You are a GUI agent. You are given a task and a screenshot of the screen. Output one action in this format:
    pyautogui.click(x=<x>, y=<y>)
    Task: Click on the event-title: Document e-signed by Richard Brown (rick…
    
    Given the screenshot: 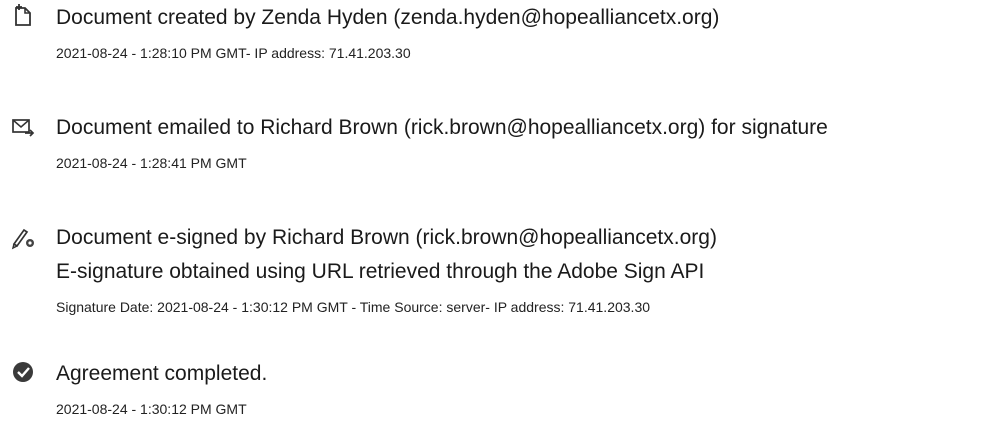 What is the action you would take?
    pyautogui.click(x=386, y=237)
    